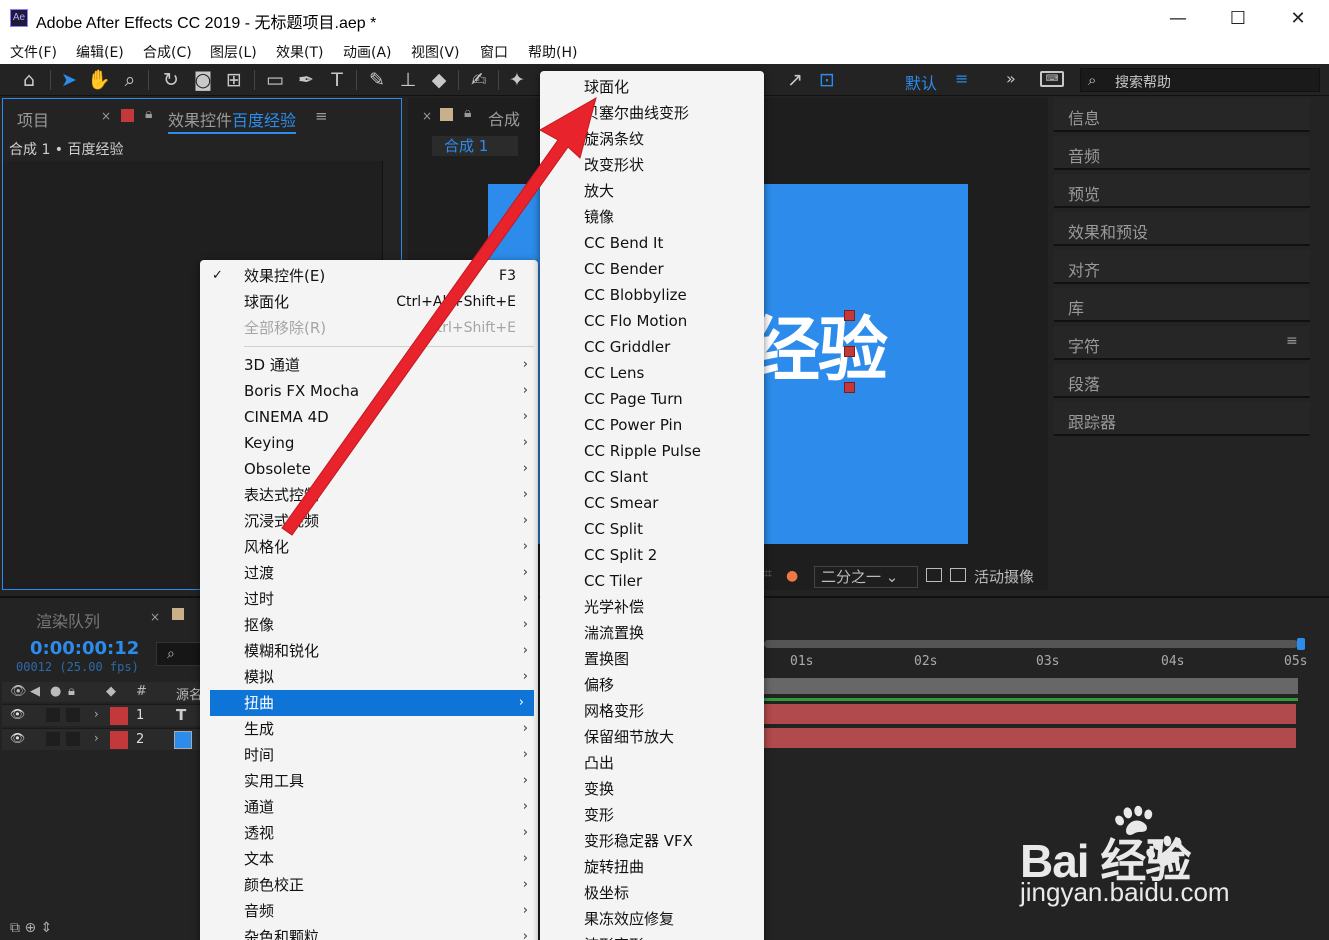 The width and height of the screenshot is (1329, 940). I want to click on layer-search-input: ⌕, so click(181, 654).